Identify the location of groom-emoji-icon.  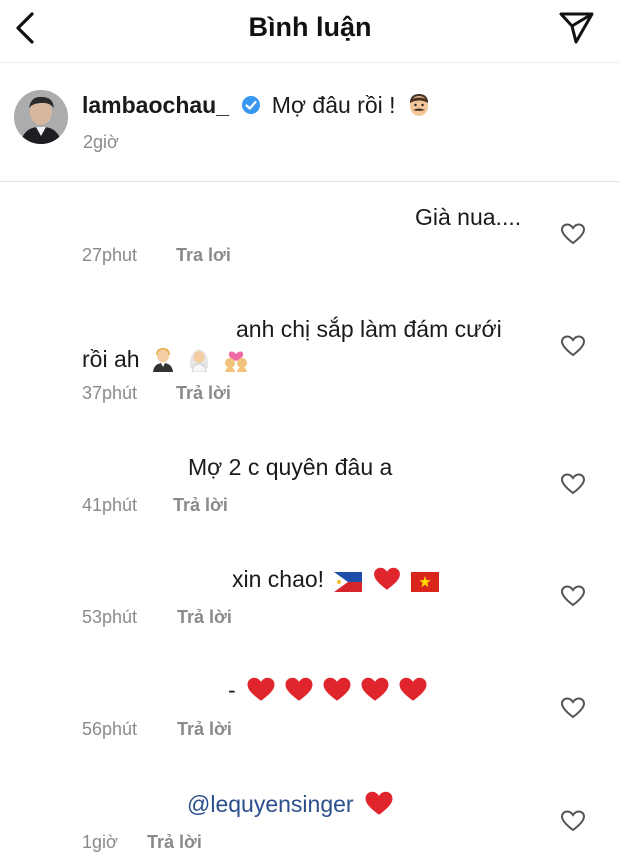
(162, 360).